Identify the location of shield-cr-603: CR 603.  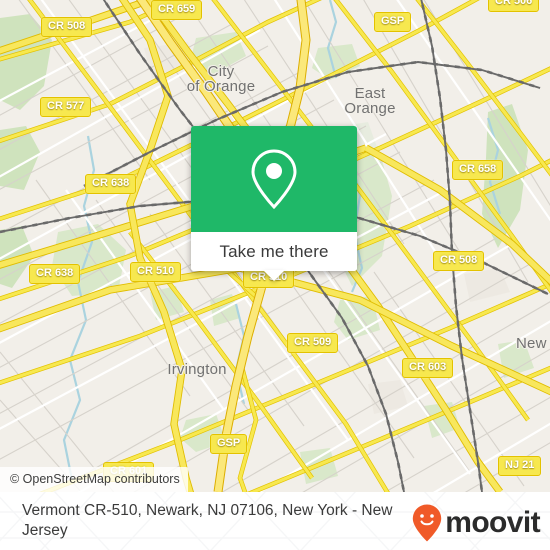
(428, 368).